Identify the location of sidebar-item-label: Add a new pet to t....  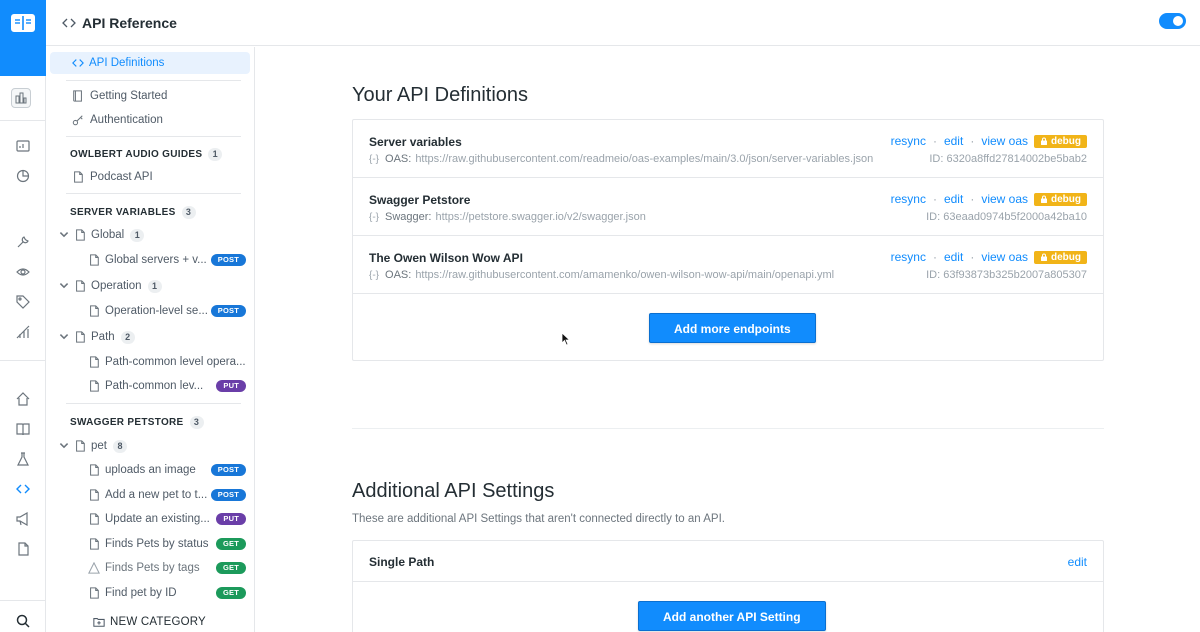
(156, 495).